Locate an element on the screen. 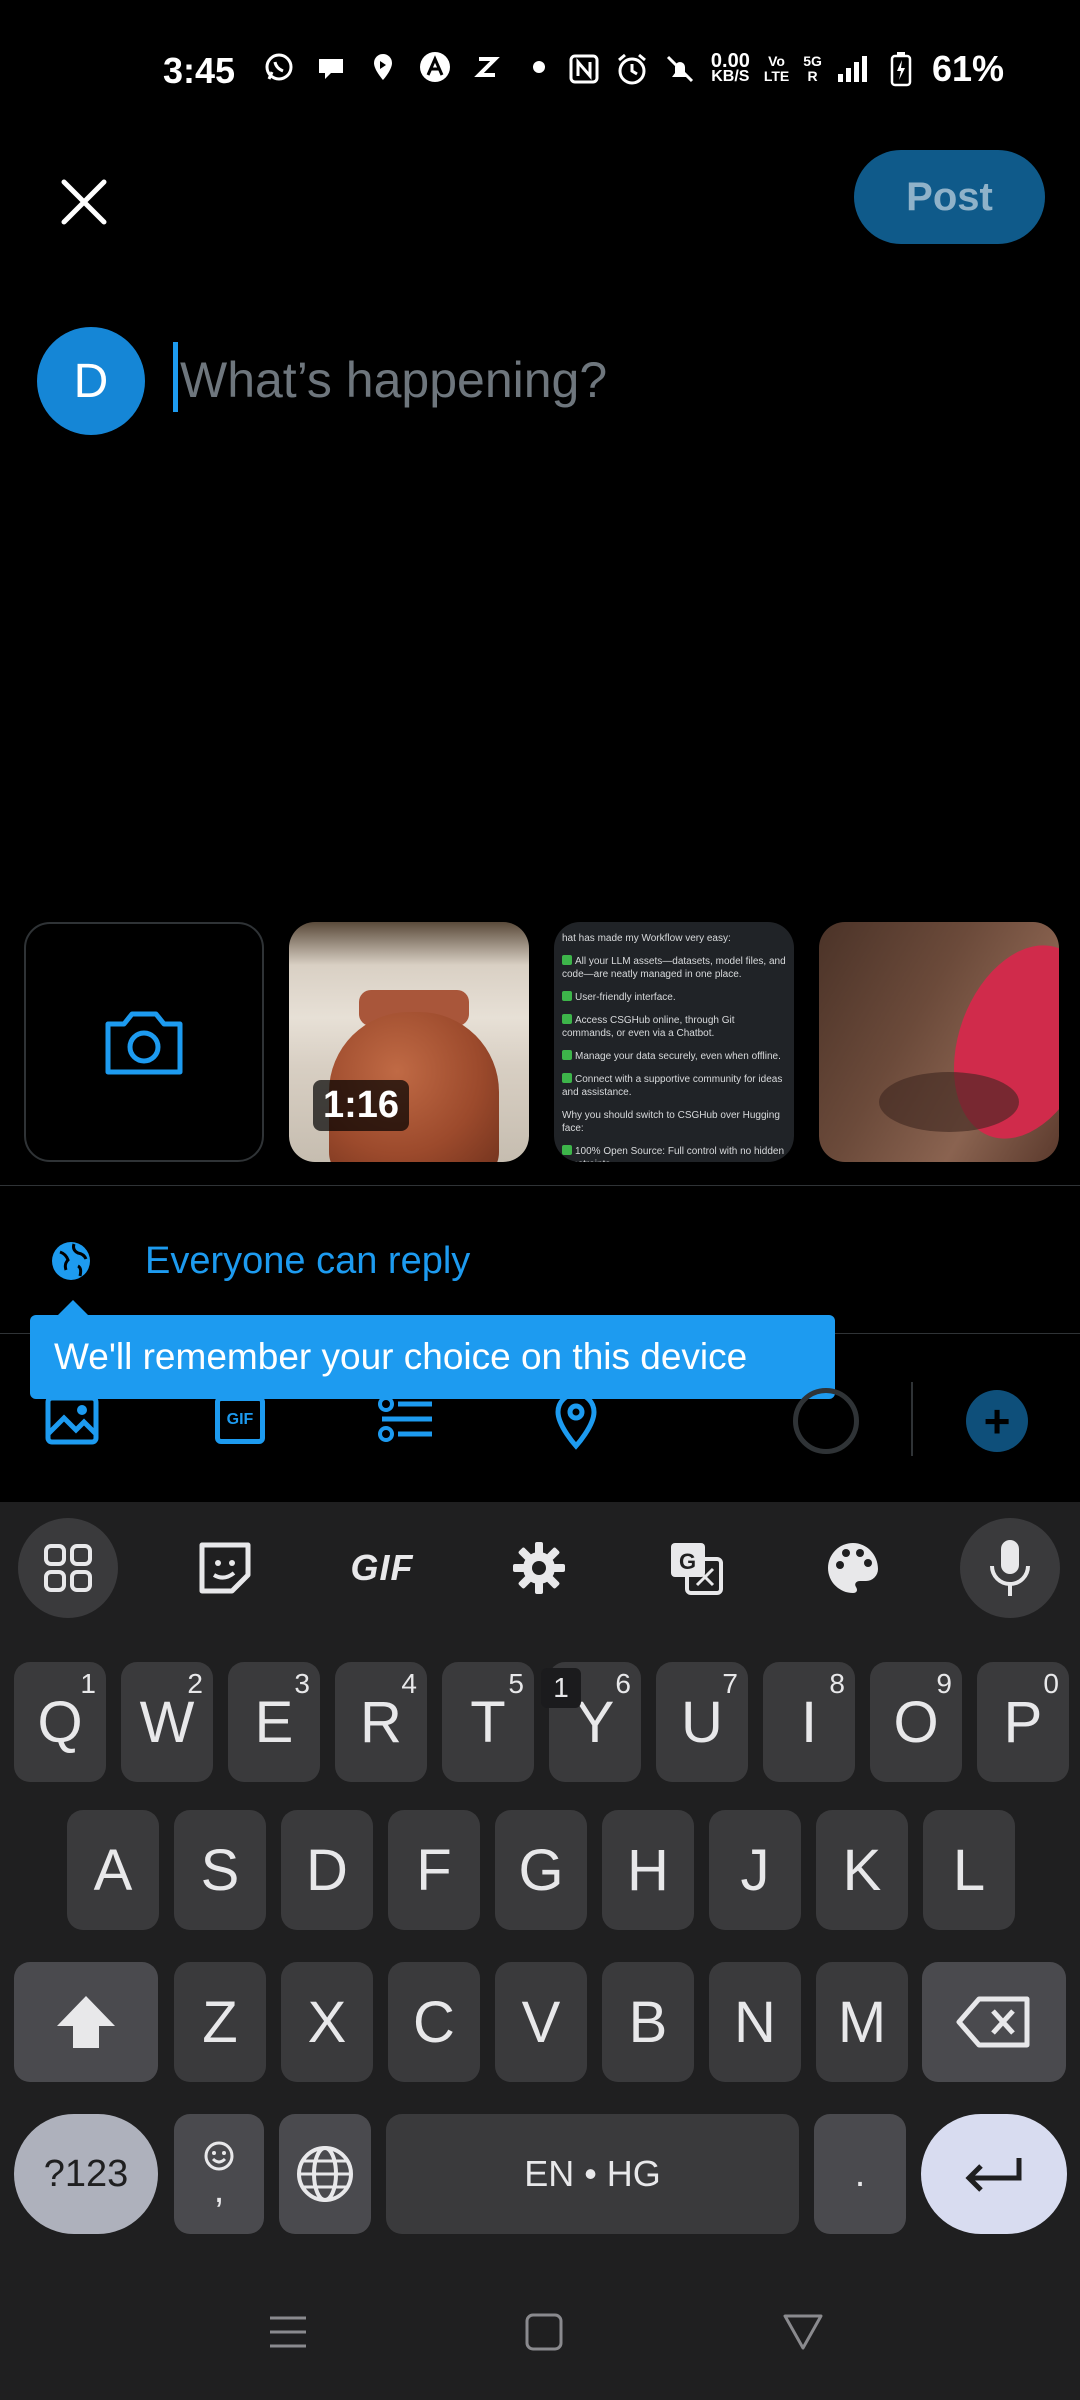 Image resolution: width=1080 pixels, height=2400 pixels. space-key: EN • HG is located at coordinates (592, 2174).